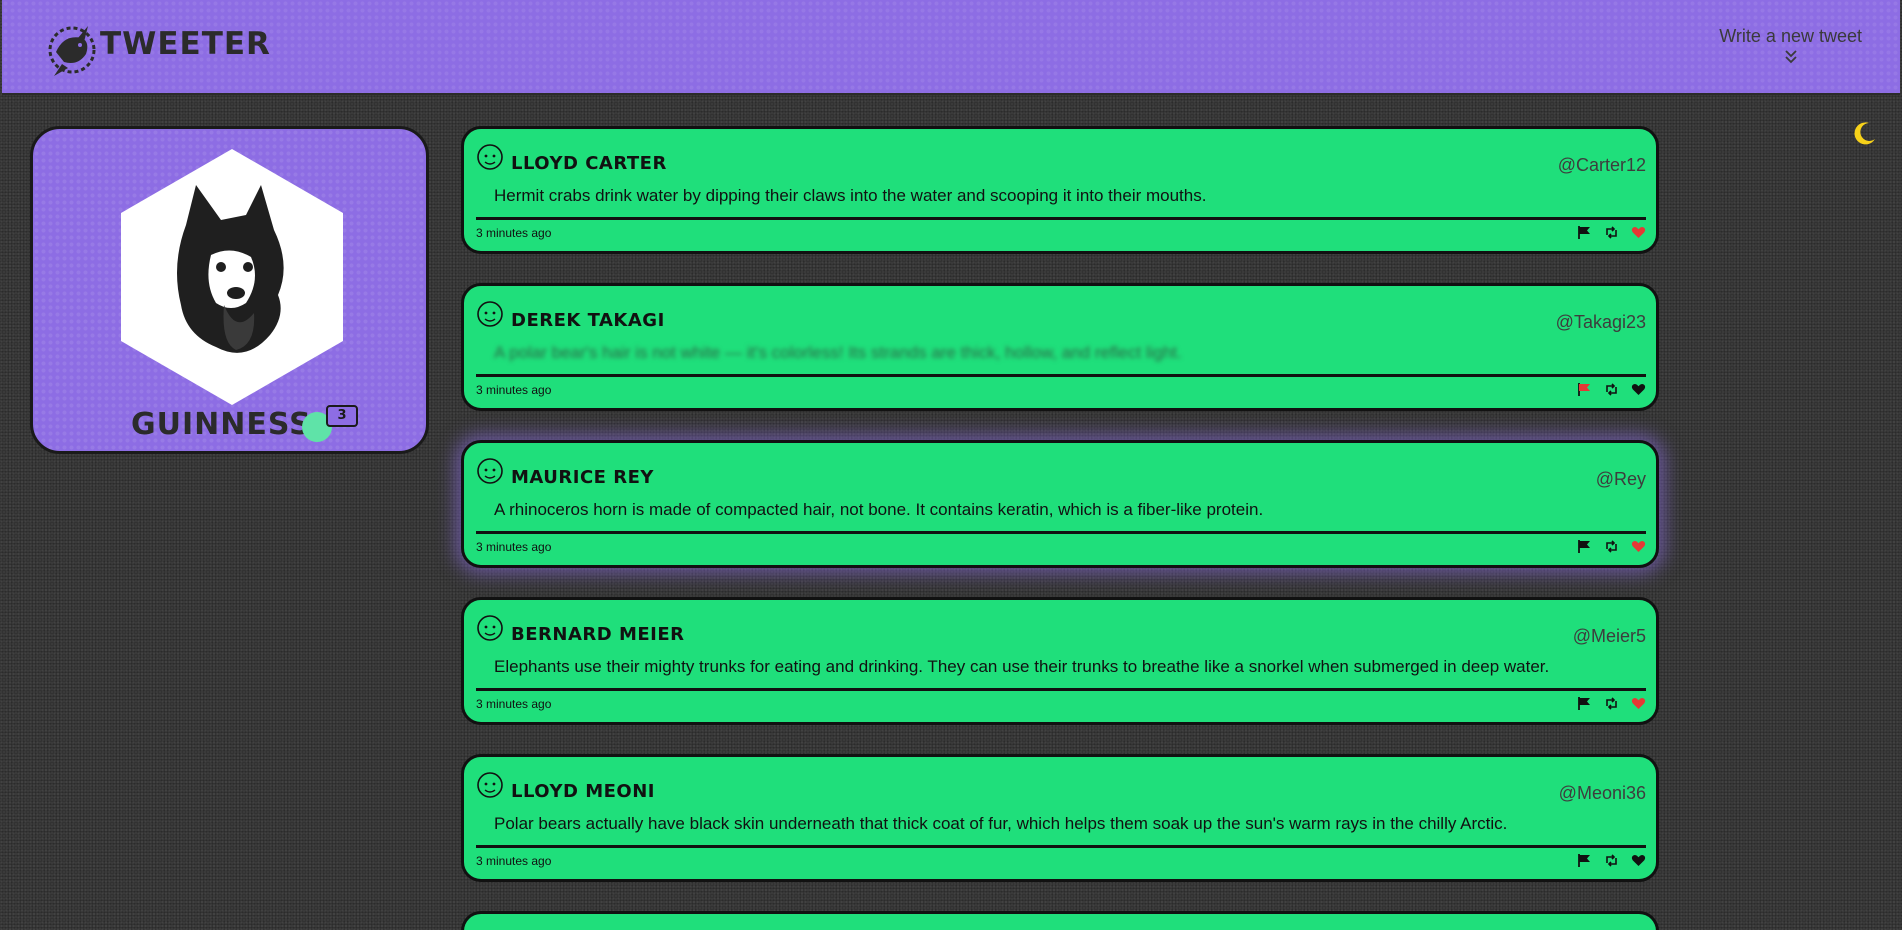  I want to click on moon-icon, so click(1865, 133).